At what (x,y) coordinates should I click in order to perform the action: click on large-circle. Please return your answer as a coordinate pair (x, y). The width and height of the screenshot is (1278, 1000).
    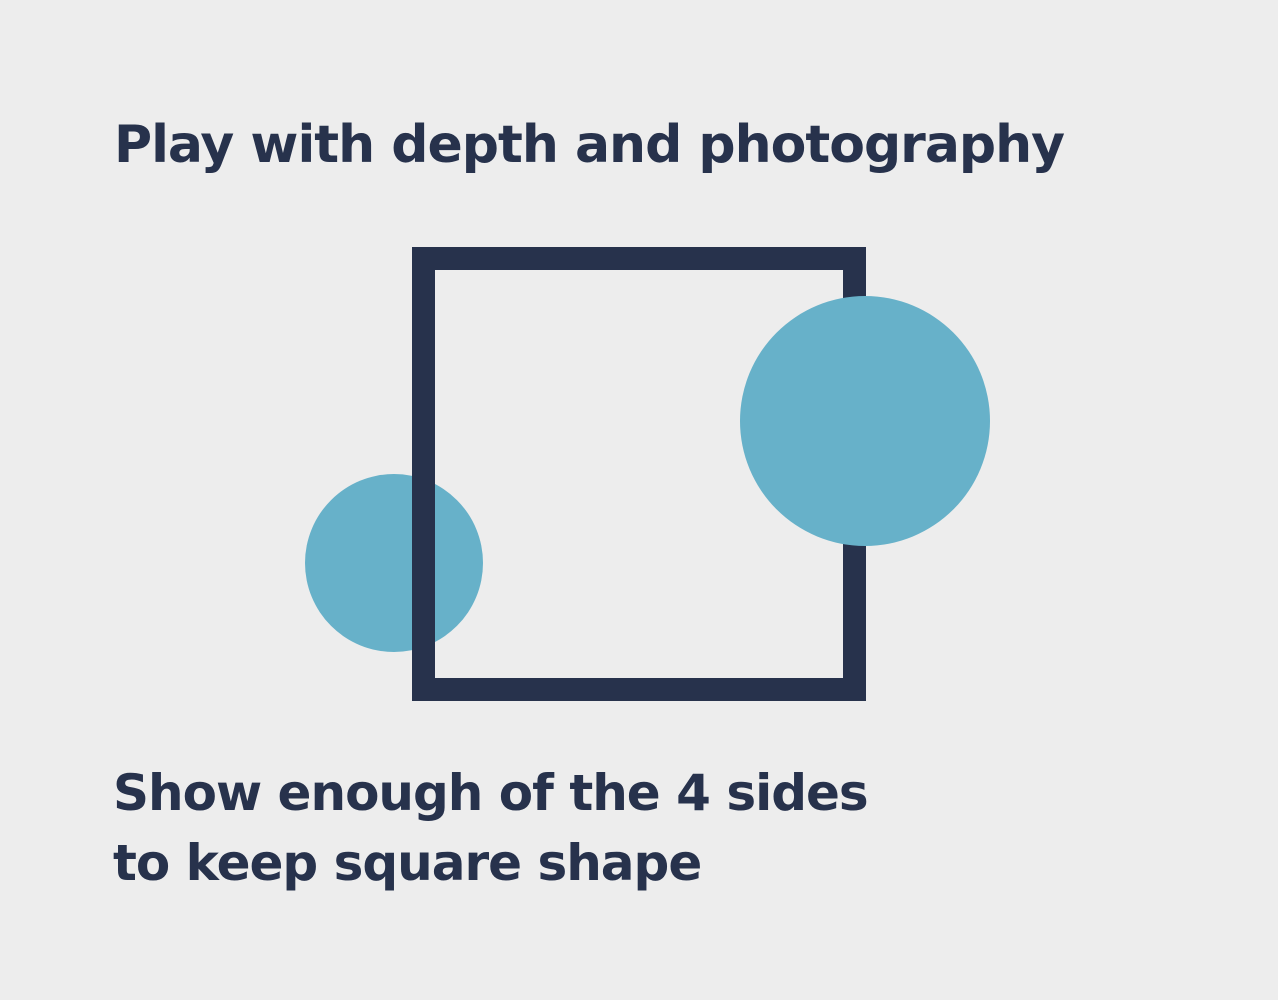
    Looking at the image, I should click on (865, 421).